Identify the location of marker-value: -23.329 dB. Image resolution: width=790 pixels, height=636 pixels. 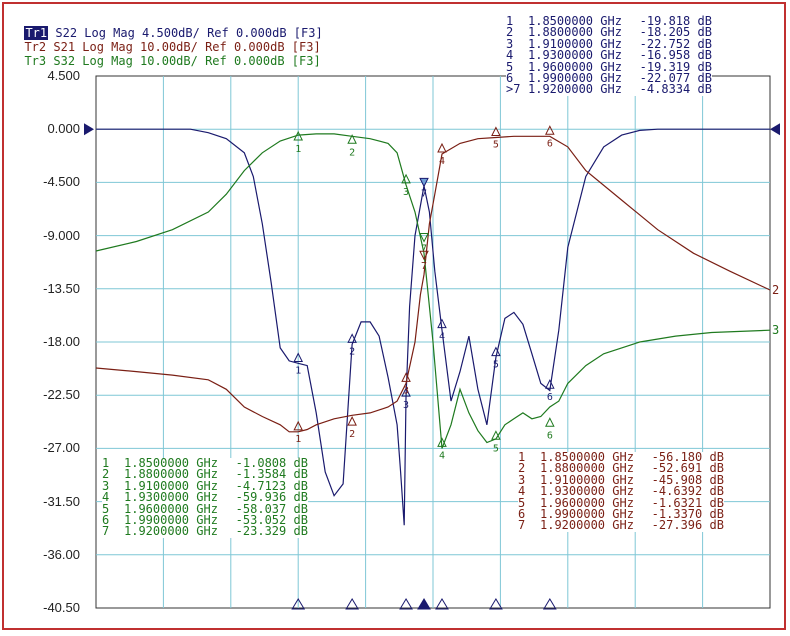
(271, 531).